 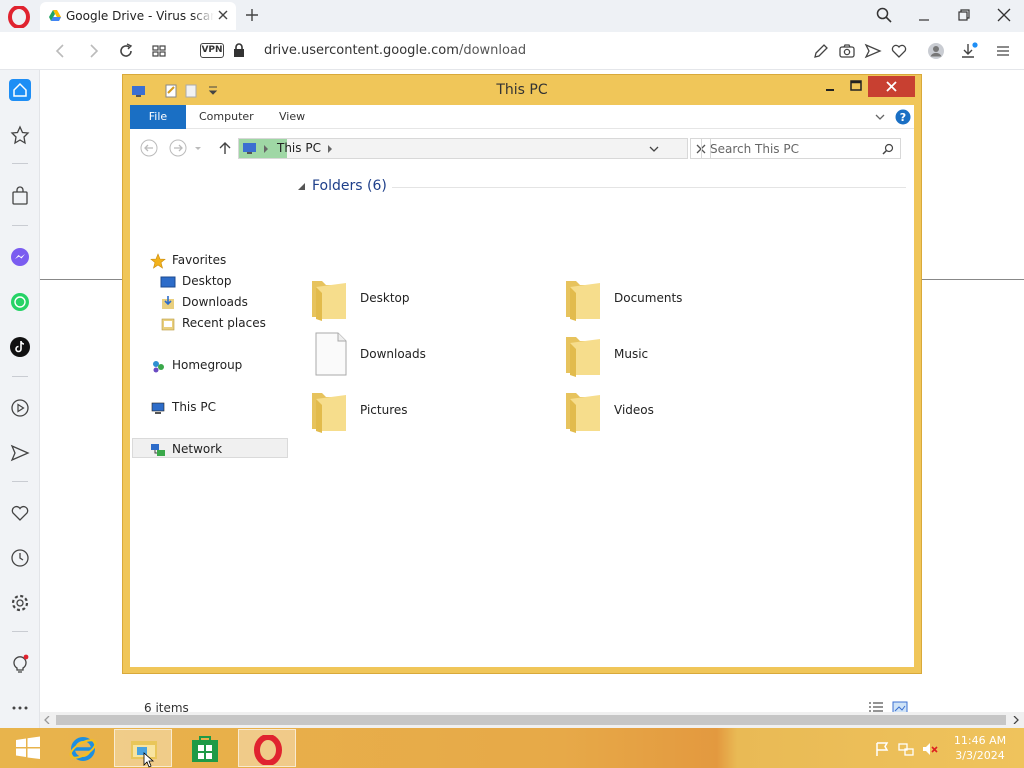 What do you see at coordinates (873, 51) in the screenshot?
I see `send-icon` at bounding box center [873, 51].